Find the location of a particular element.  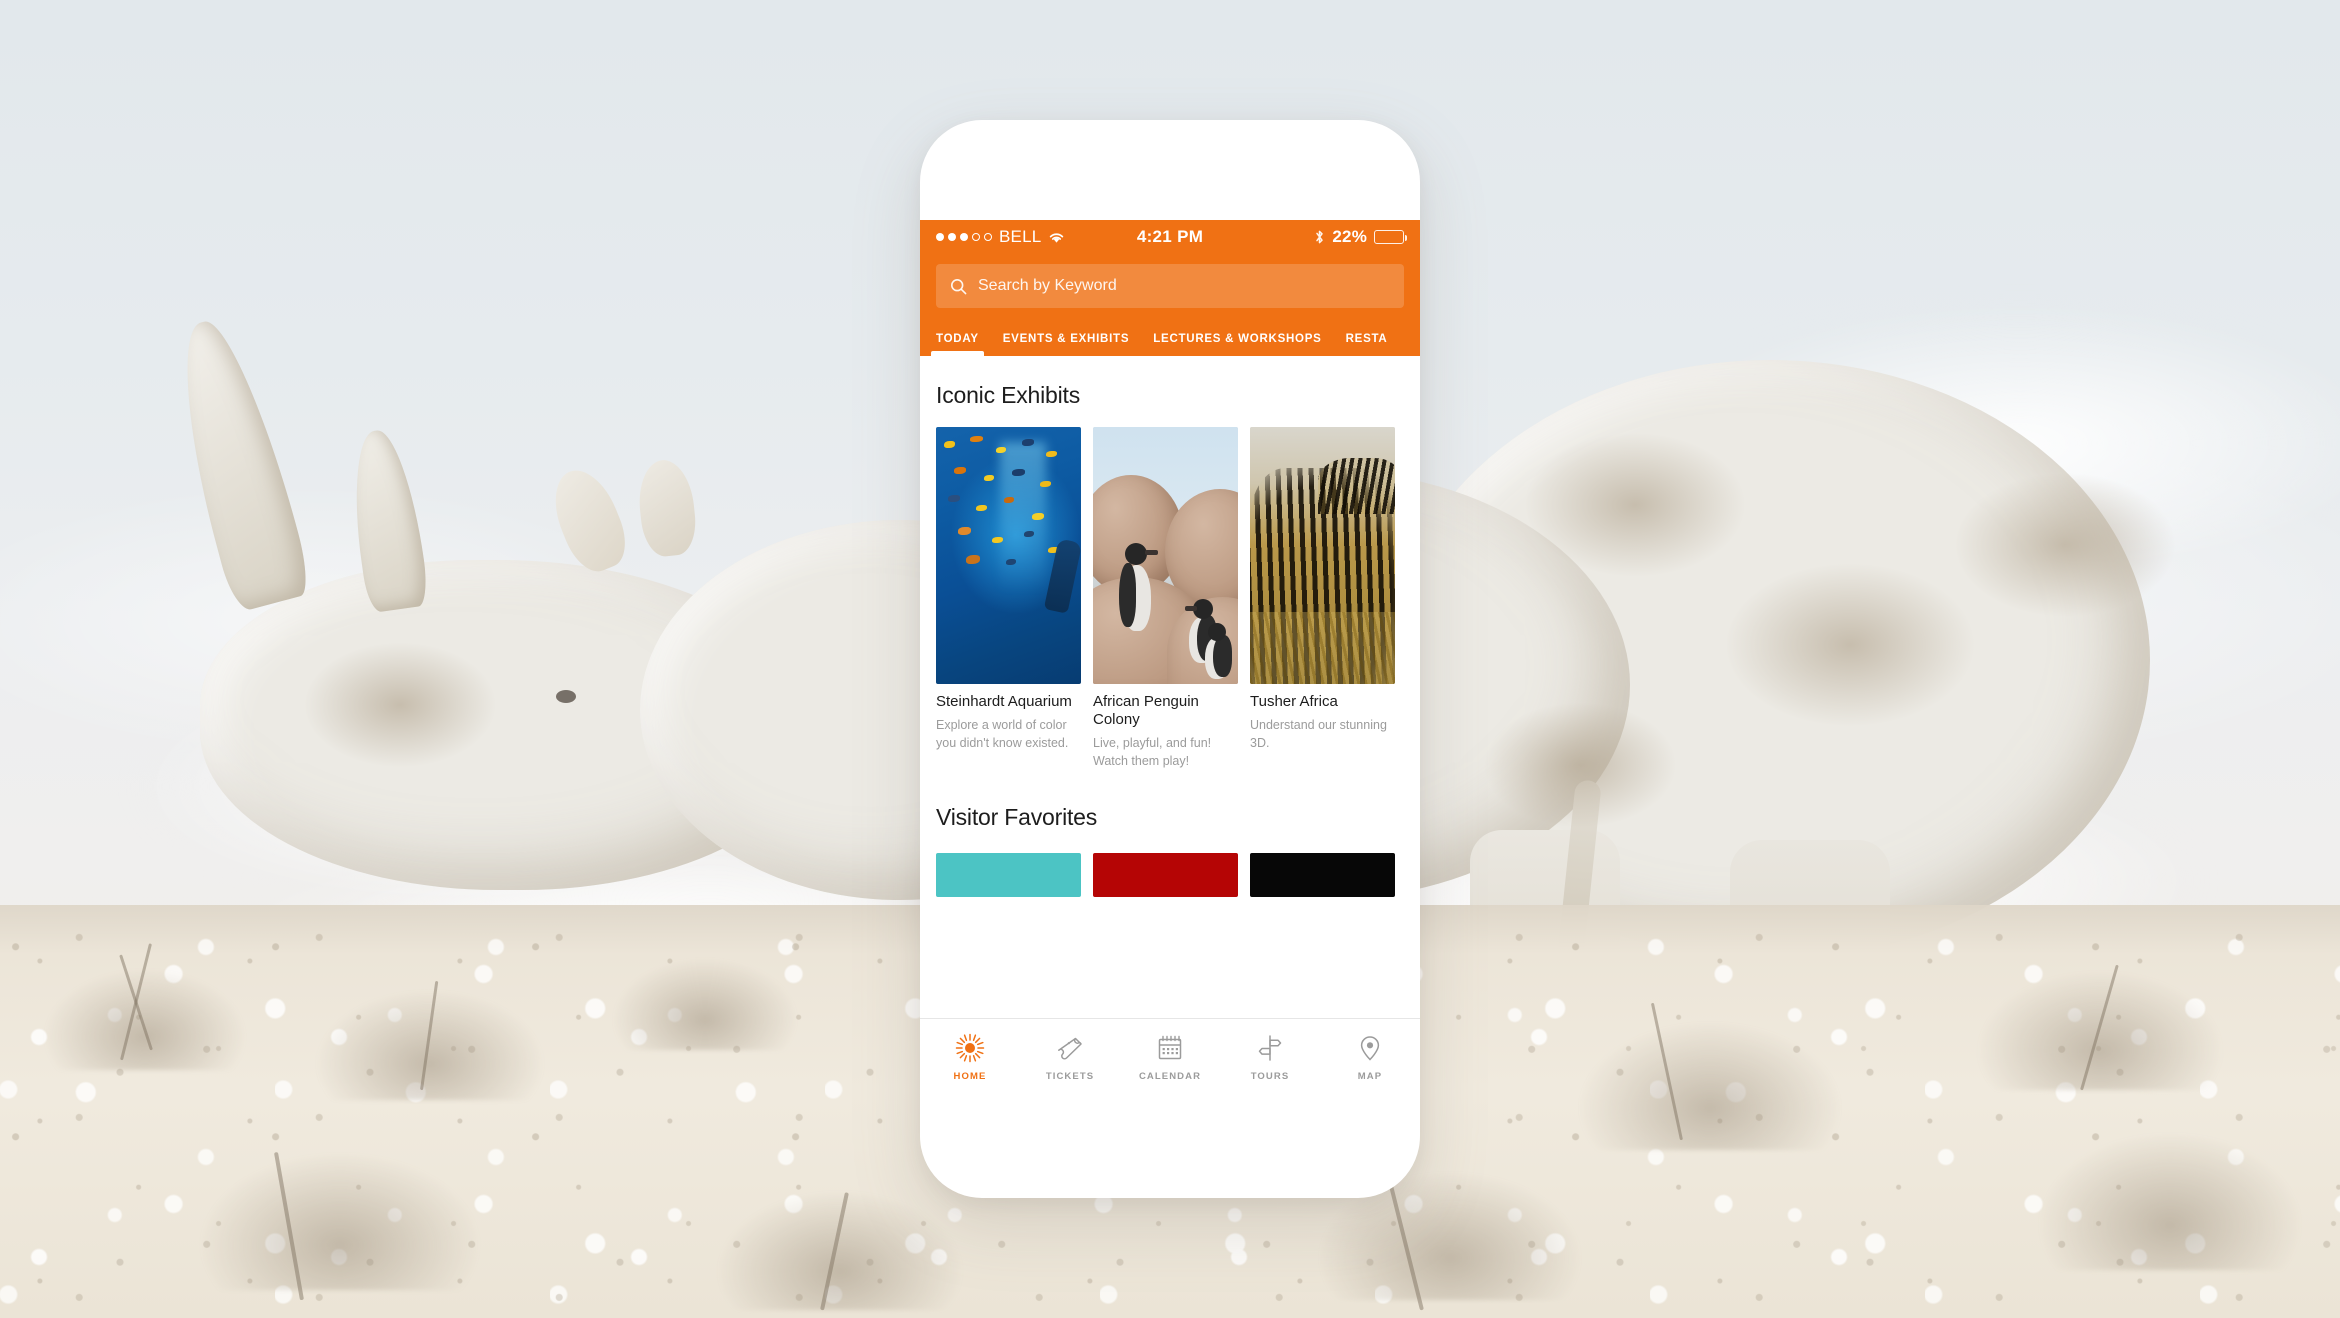

clock: 4:21 PM is located at coordinates (1170, 236).